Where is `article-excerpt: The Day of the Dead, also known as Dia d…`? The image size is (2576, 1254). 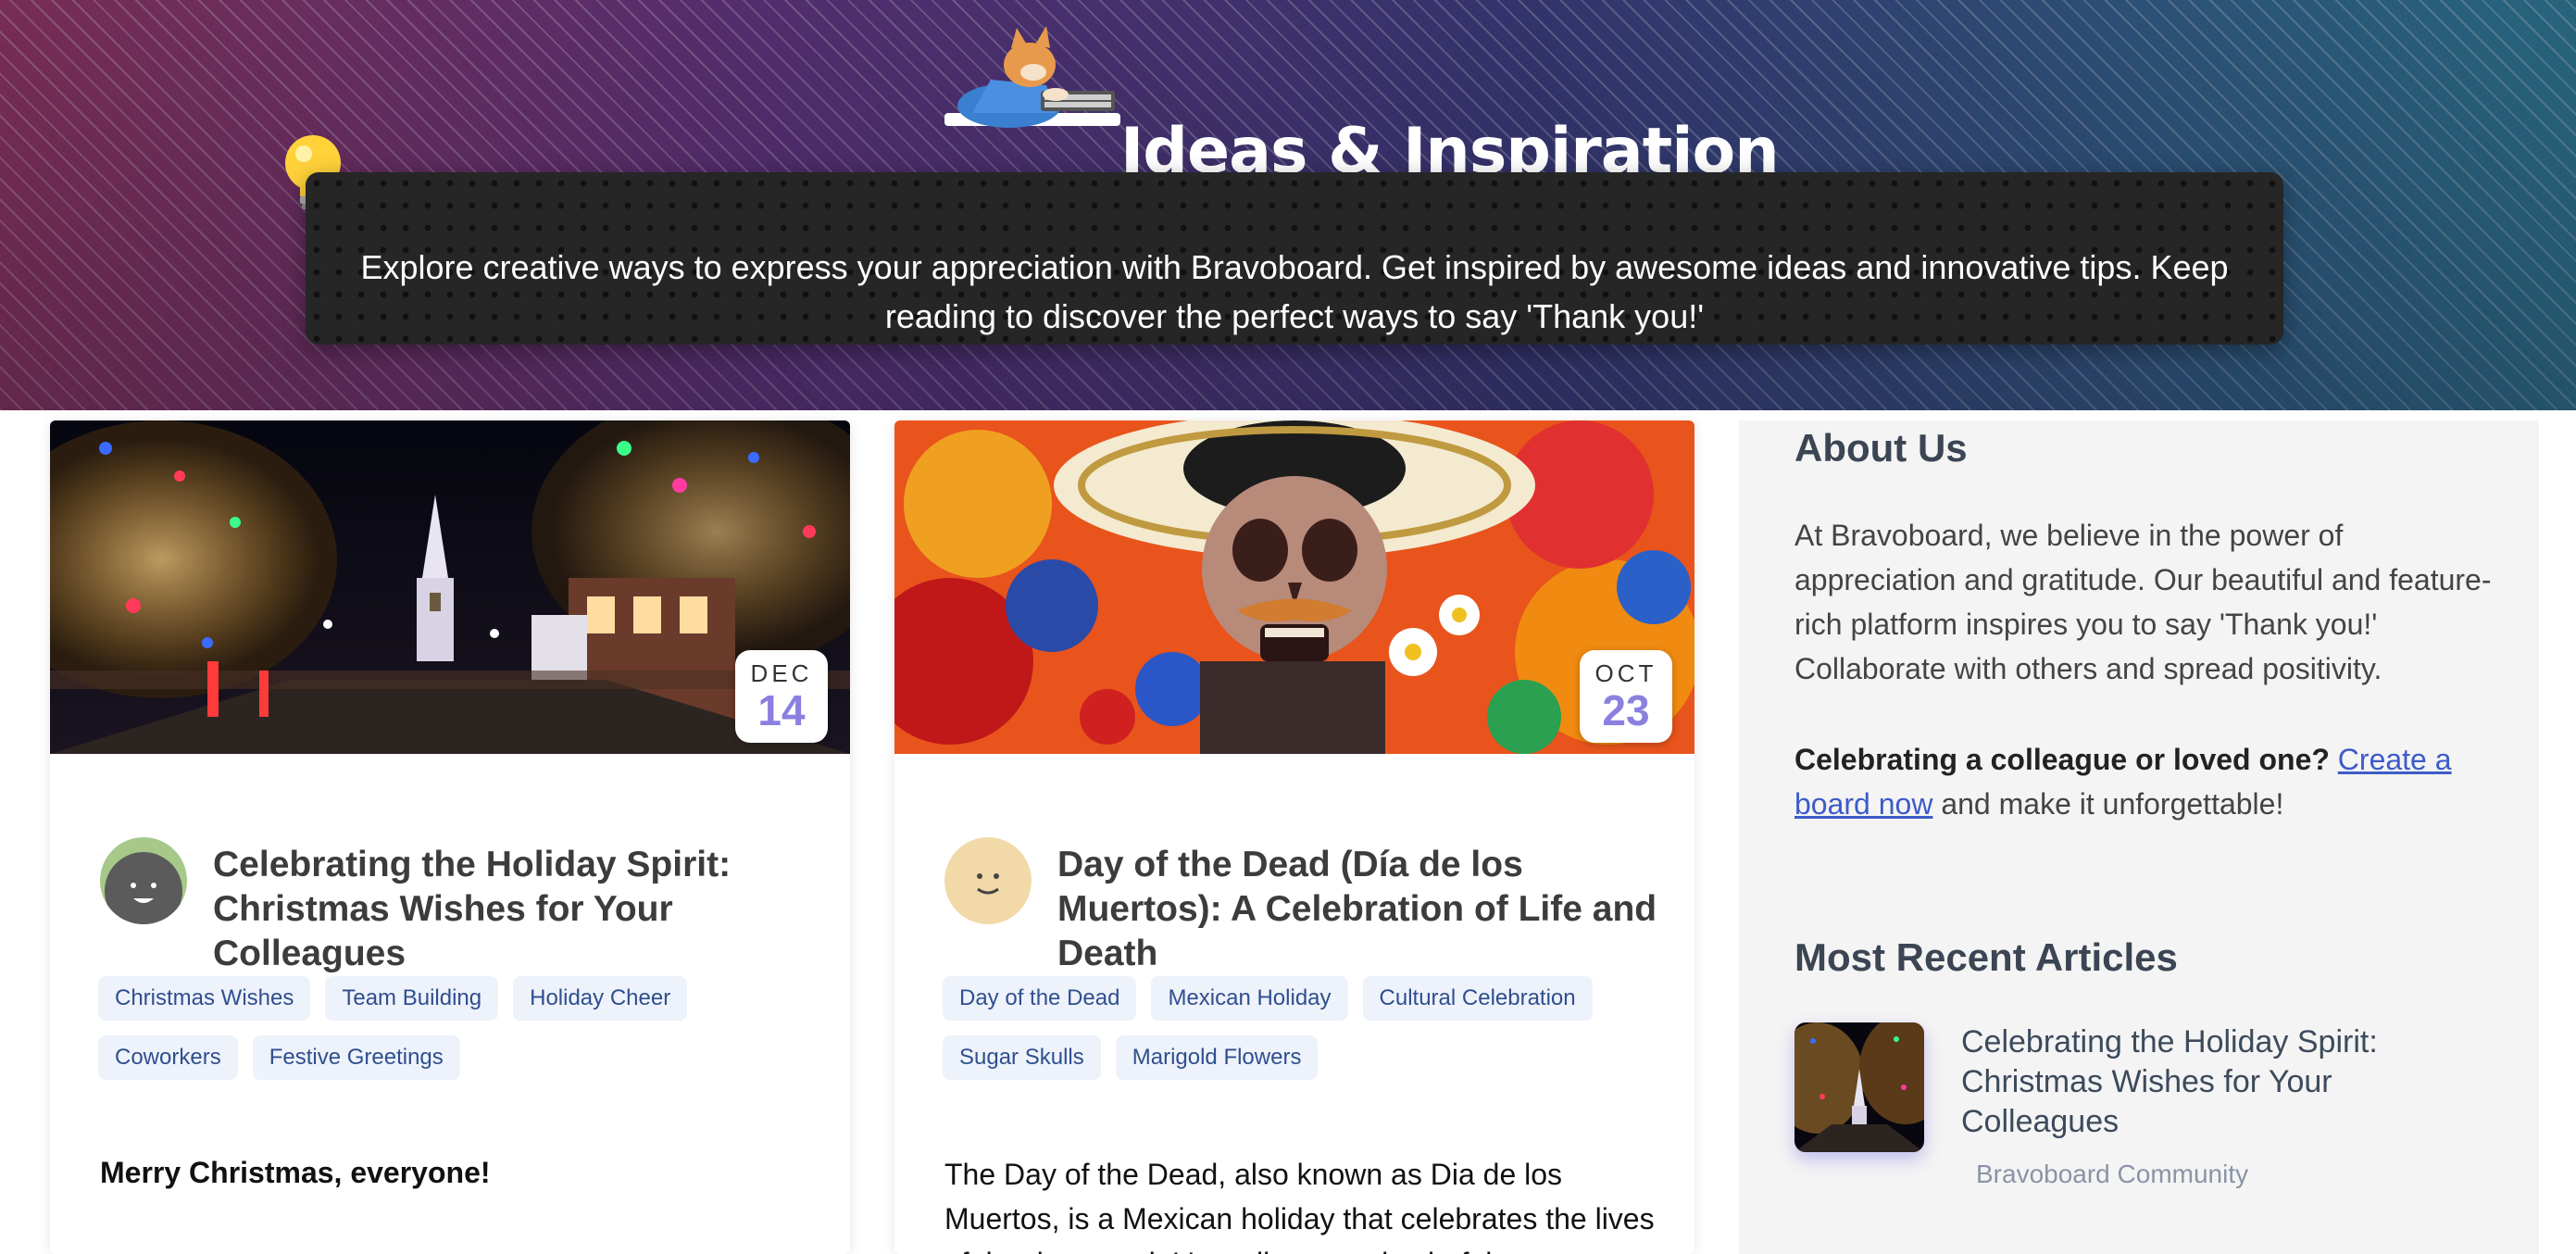
article-excerpt: The Day of the Dead, also known as Dia d… is located at coordinates (1299, 1206).